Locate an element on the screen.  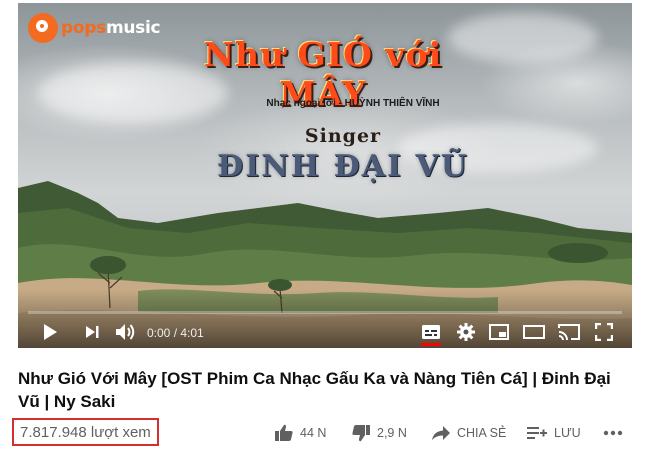
next-icon is located at coordinates (92, 332).